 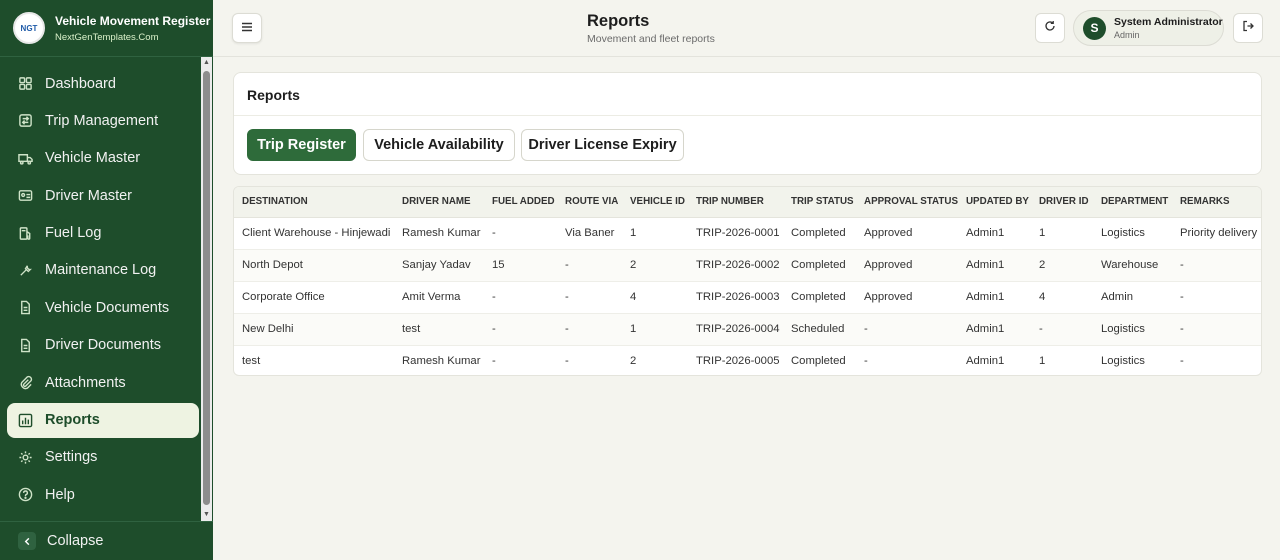 What do you see at coordinates (735, 265) in the screenshot?
I see `table-cell: TRIP-2026-0002` at bounding box center [735, 265].